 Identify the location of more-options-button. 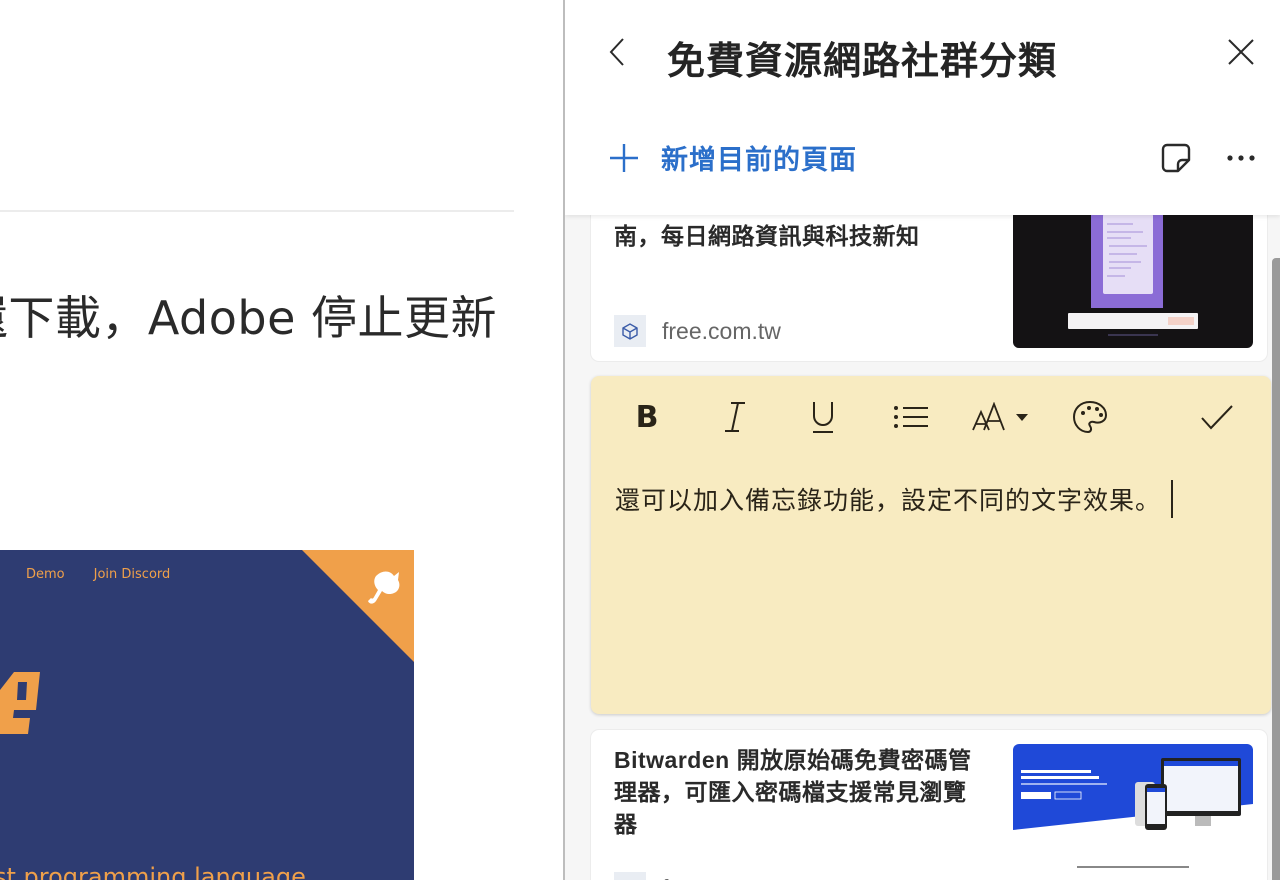
(1241, 158).